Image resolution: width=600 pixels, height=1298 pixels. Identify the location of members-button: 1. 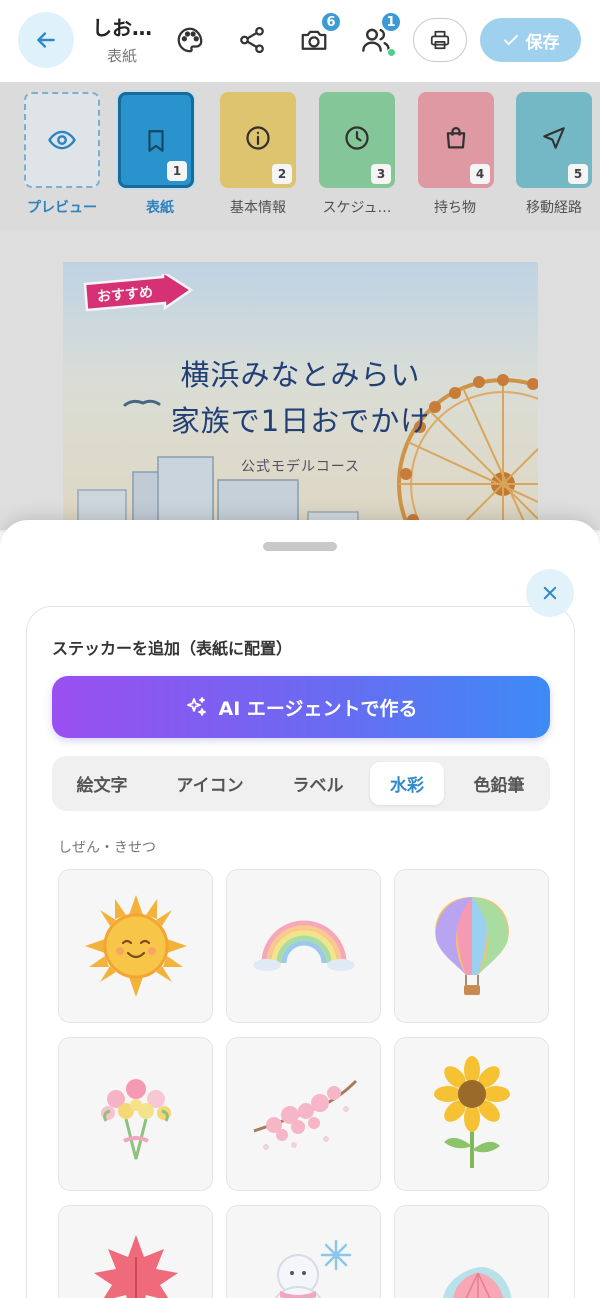
(379, 35).